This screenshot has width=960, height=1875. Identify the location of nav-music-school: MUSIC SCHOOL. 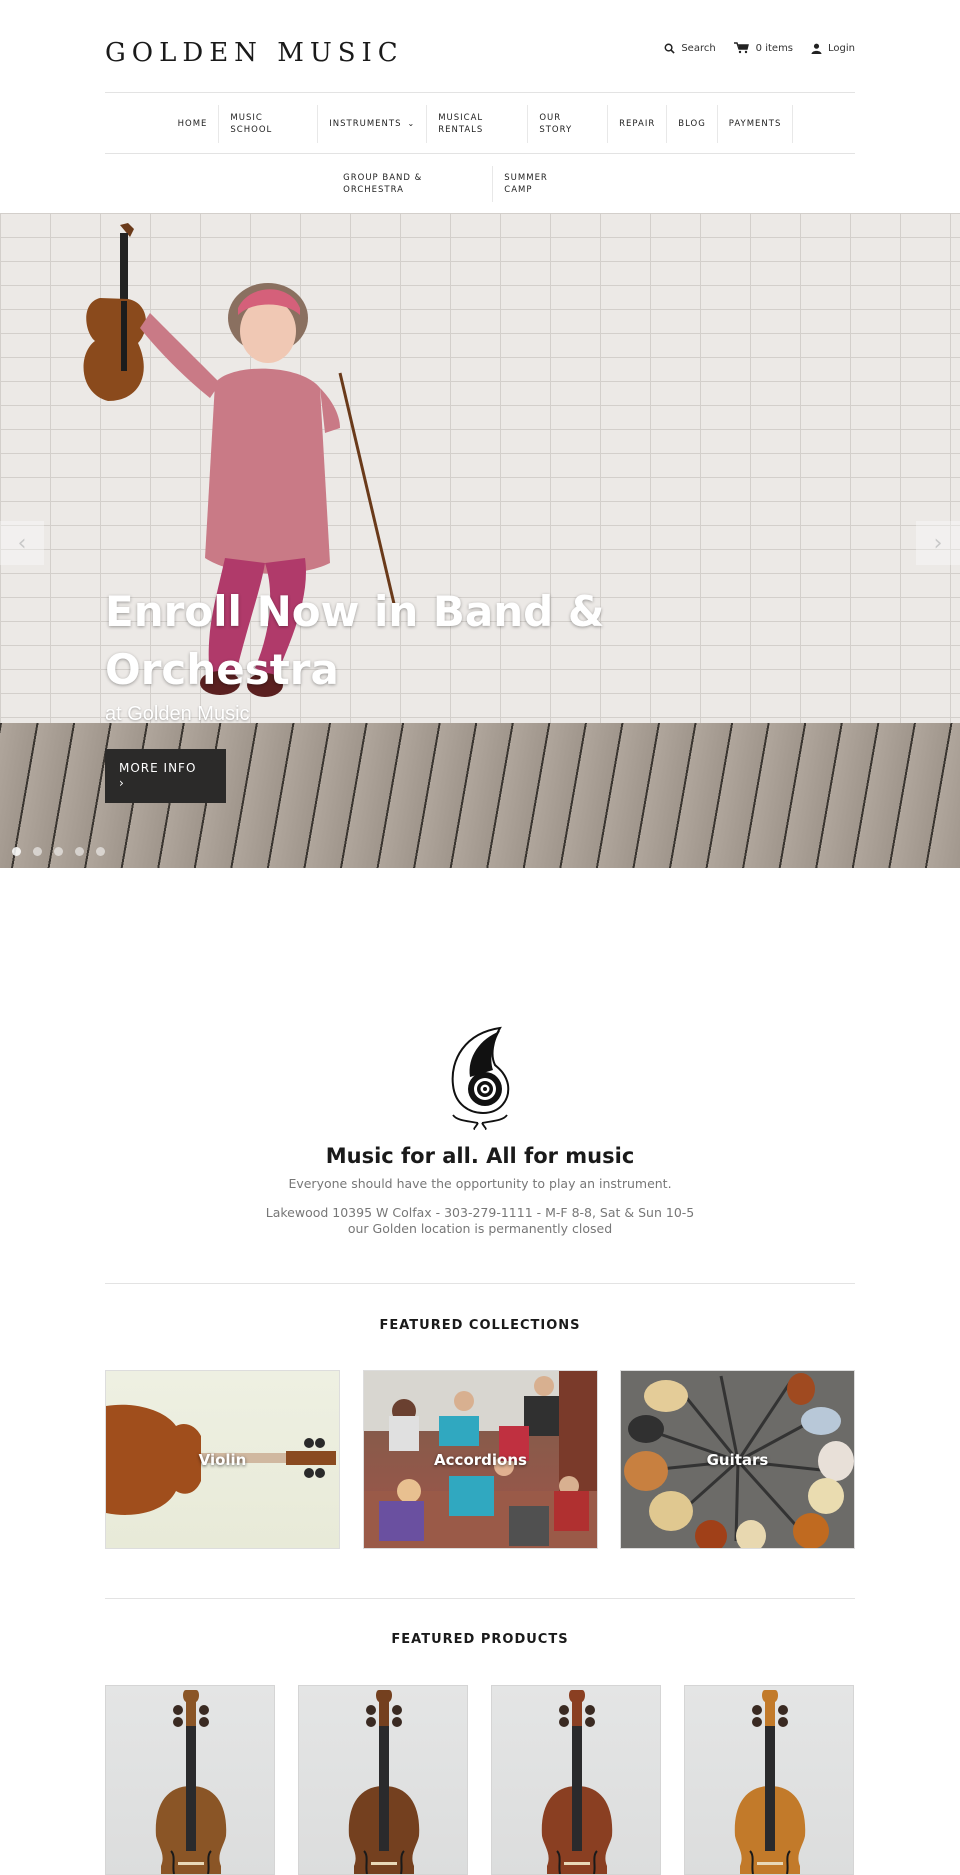
(269, 124).